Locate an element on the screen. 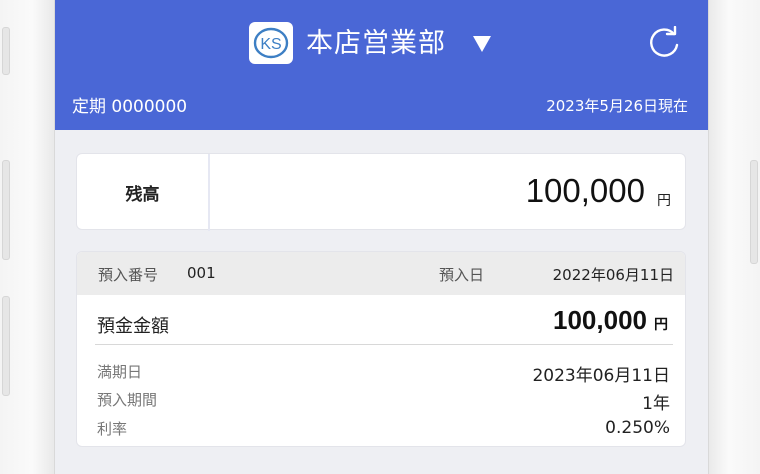  deposit-term-value: 1年 is located at coordinates (656, 404).